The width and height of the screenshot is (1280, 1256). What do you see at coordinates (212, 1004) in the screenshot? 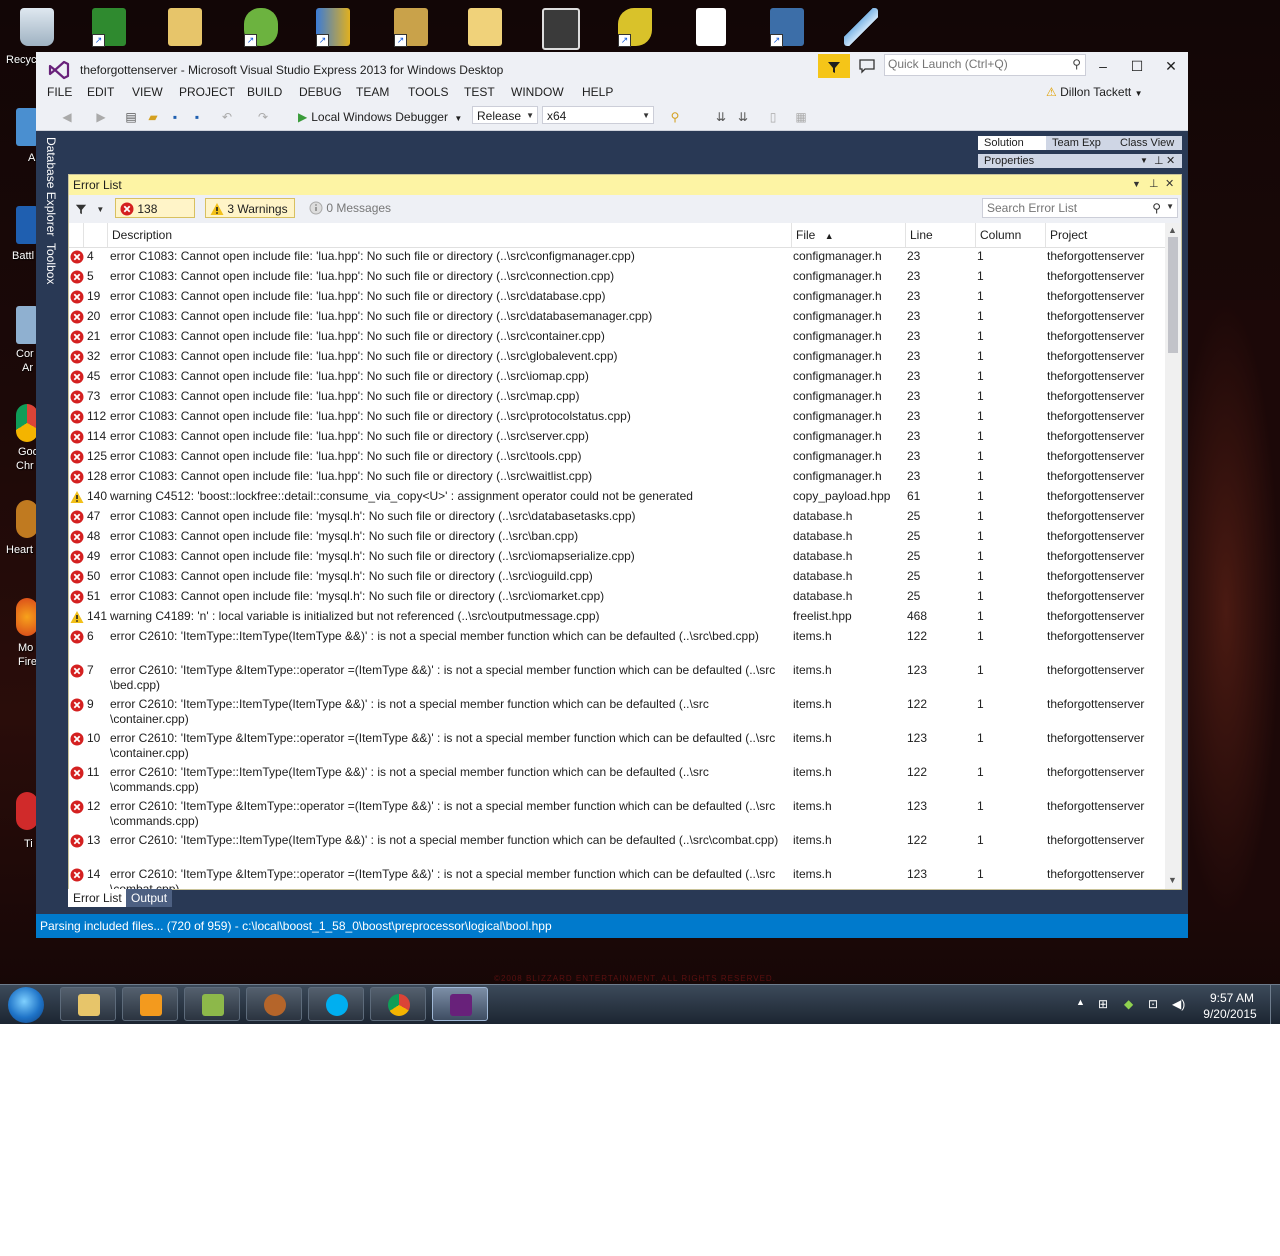
I see `taskbar-app` at bounding box center [212, 1004].